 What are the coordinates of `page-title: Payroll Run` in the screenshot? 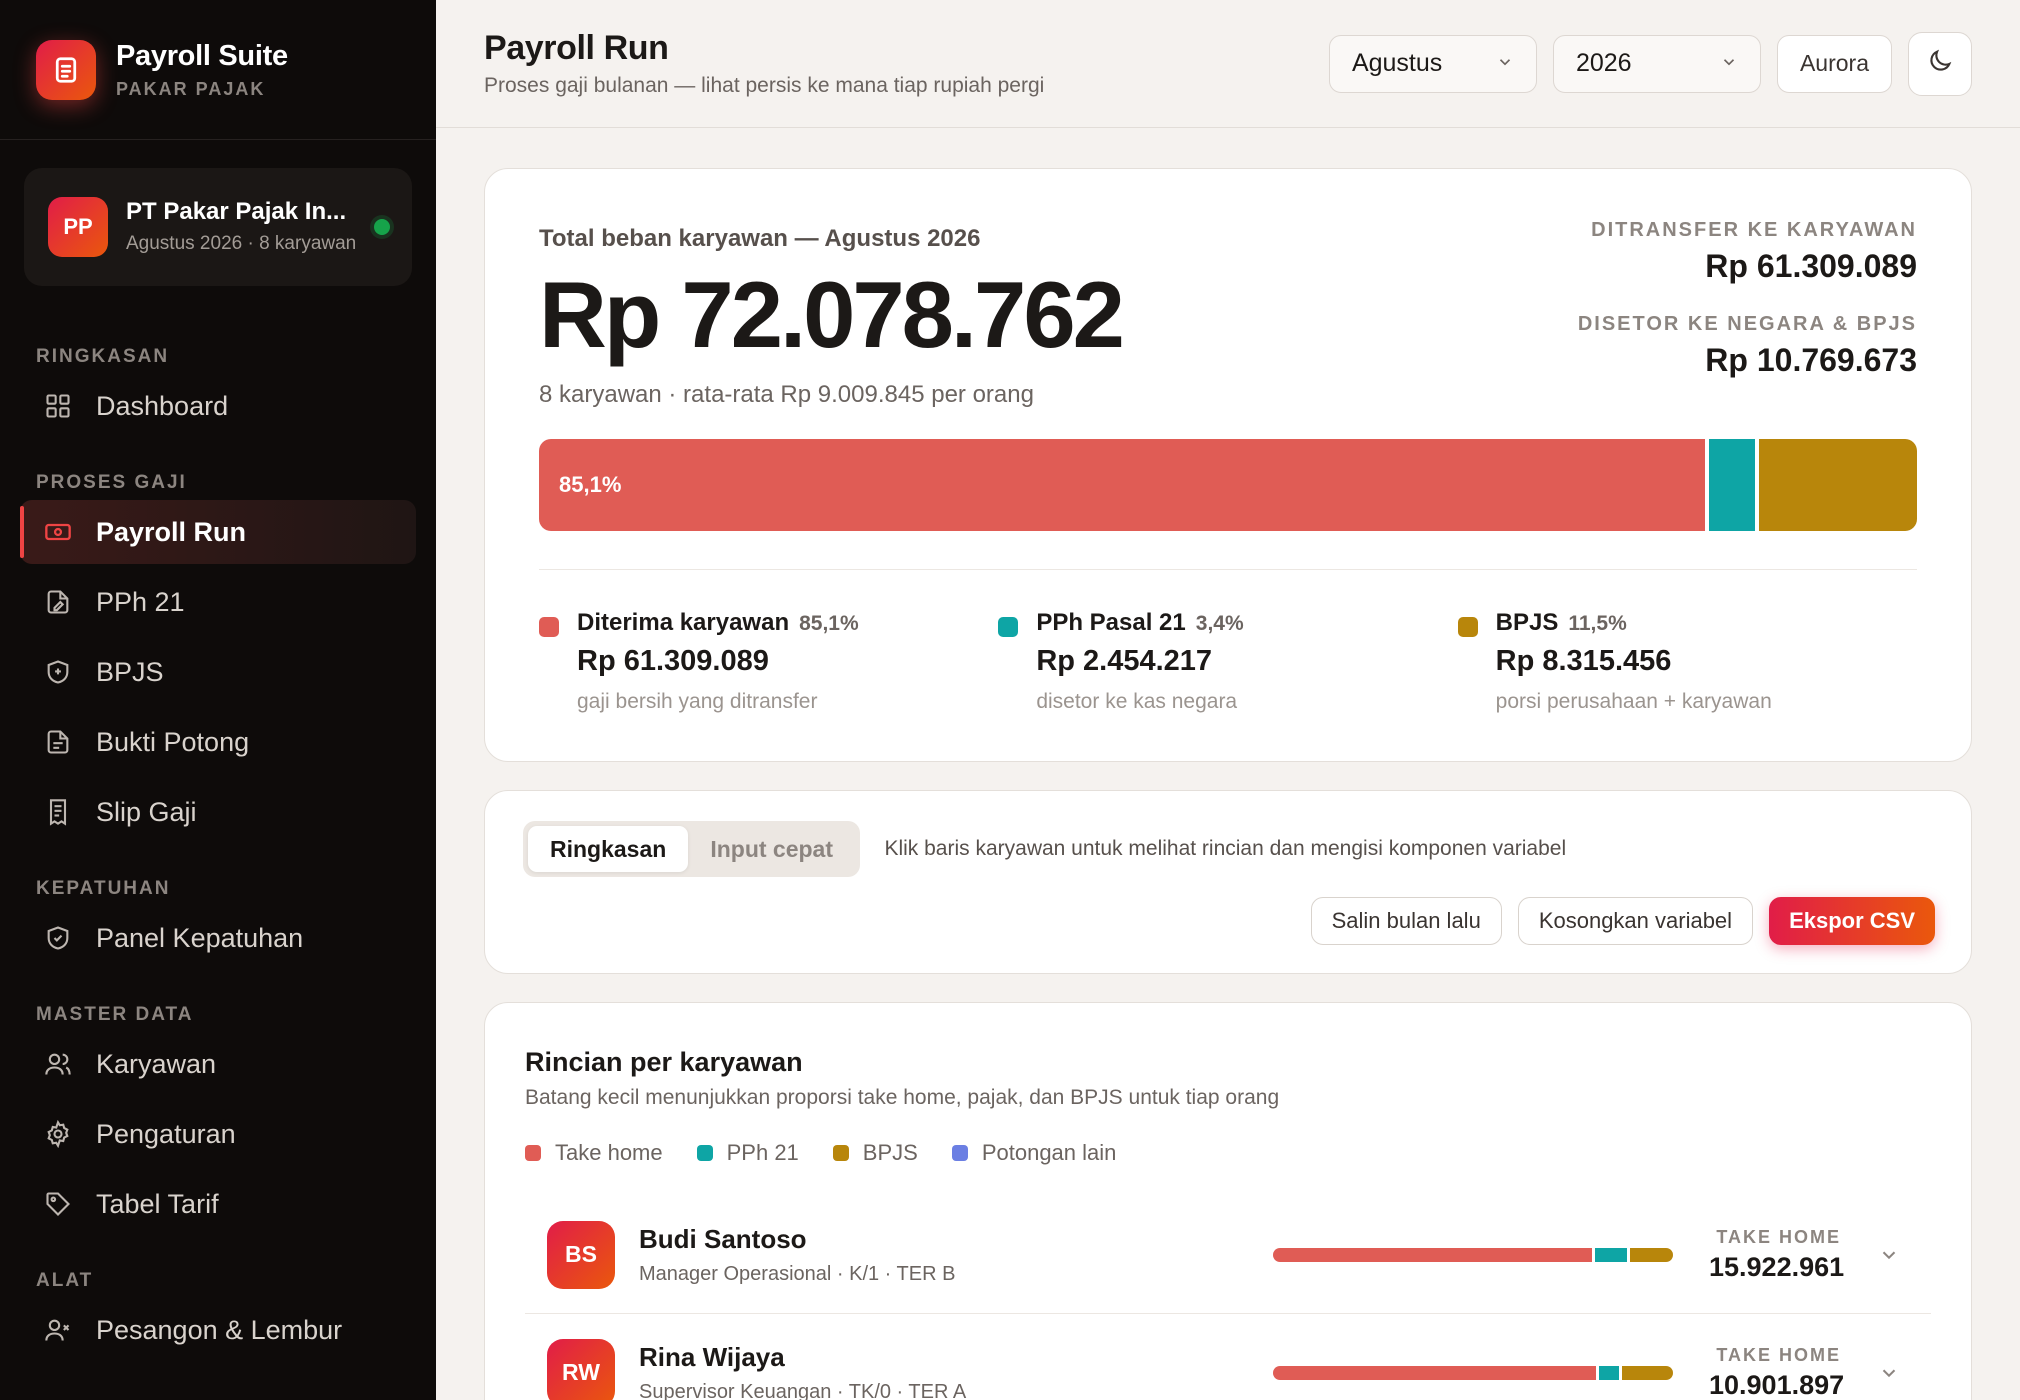 It's located at (576, 48).